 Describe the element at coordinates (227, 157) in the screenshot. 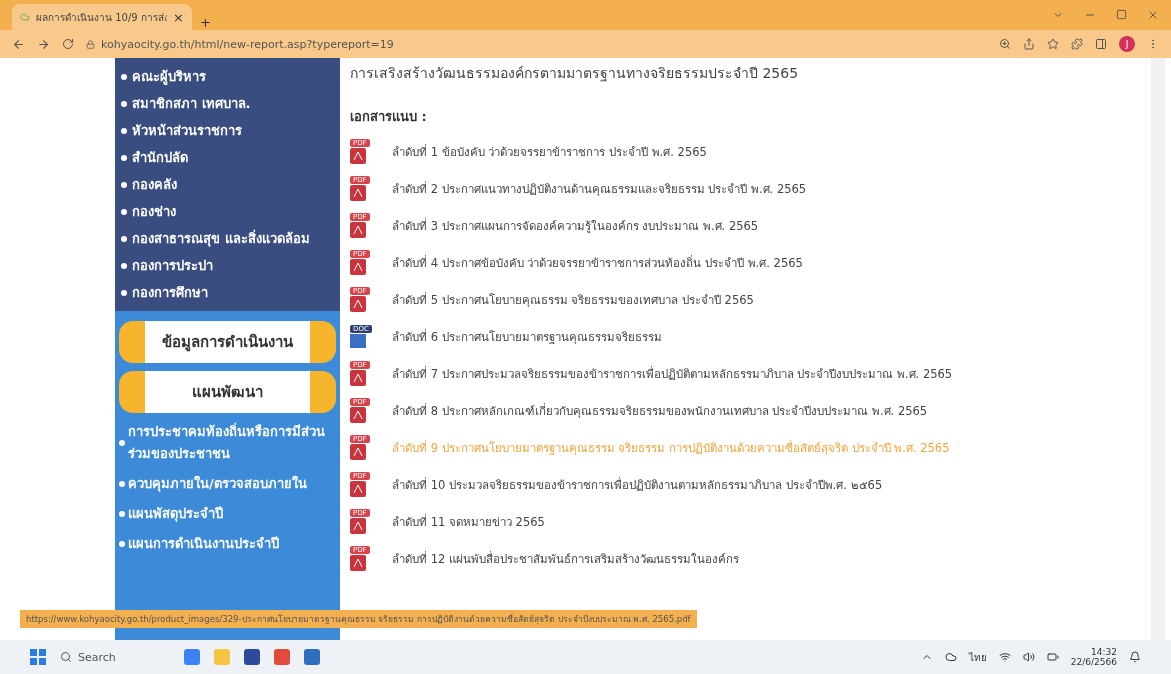

I see `sidebar-menu-item: สำนักปลัด` at that location.